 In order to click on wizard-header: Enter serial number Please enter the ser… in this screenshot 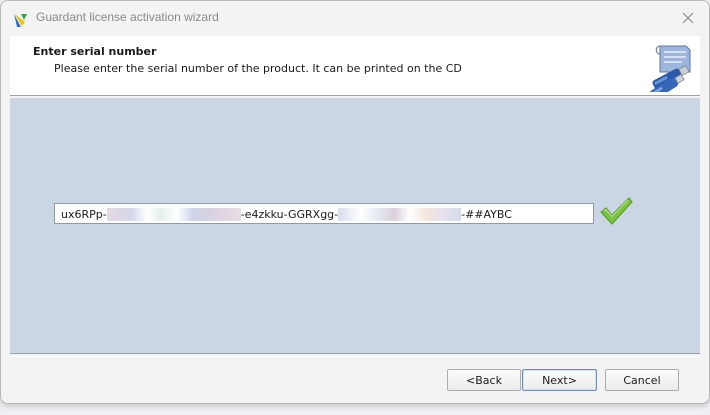, I will do `click(355, 65)`.